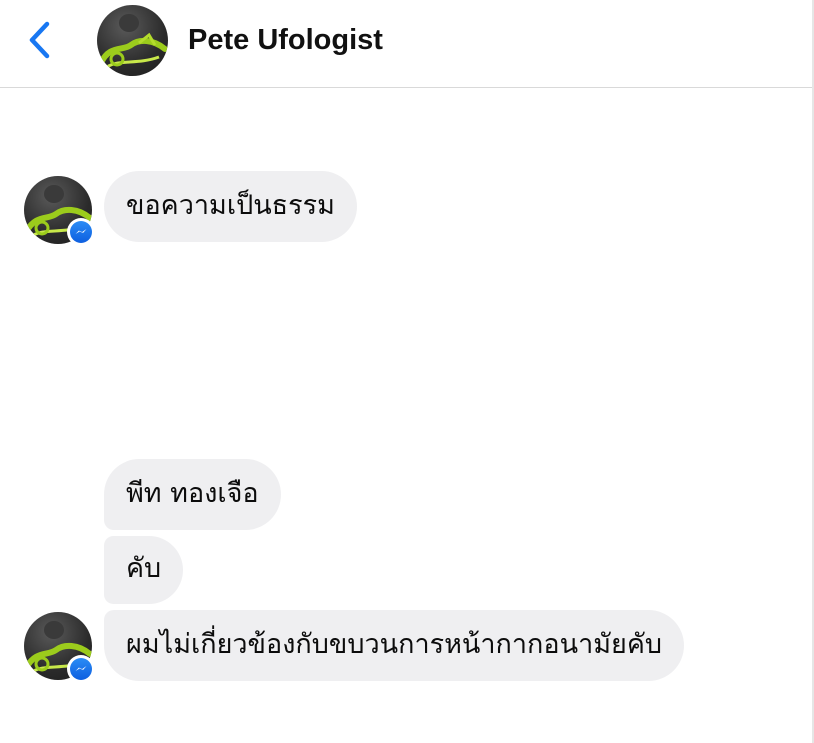  What do you see at coordinates (406, 44) in the screenshot?
I see `conversation-header: Pete Ufologist` at bounding box center [406, 44].